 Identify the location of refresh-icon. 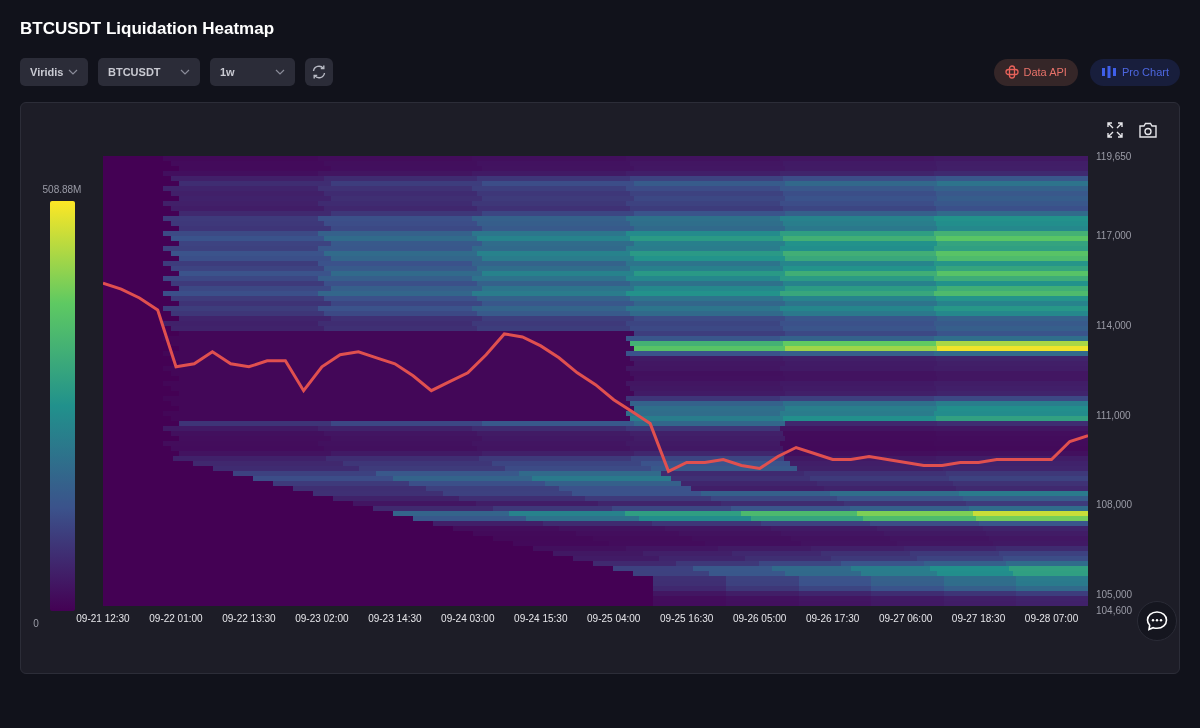
(319, 72).